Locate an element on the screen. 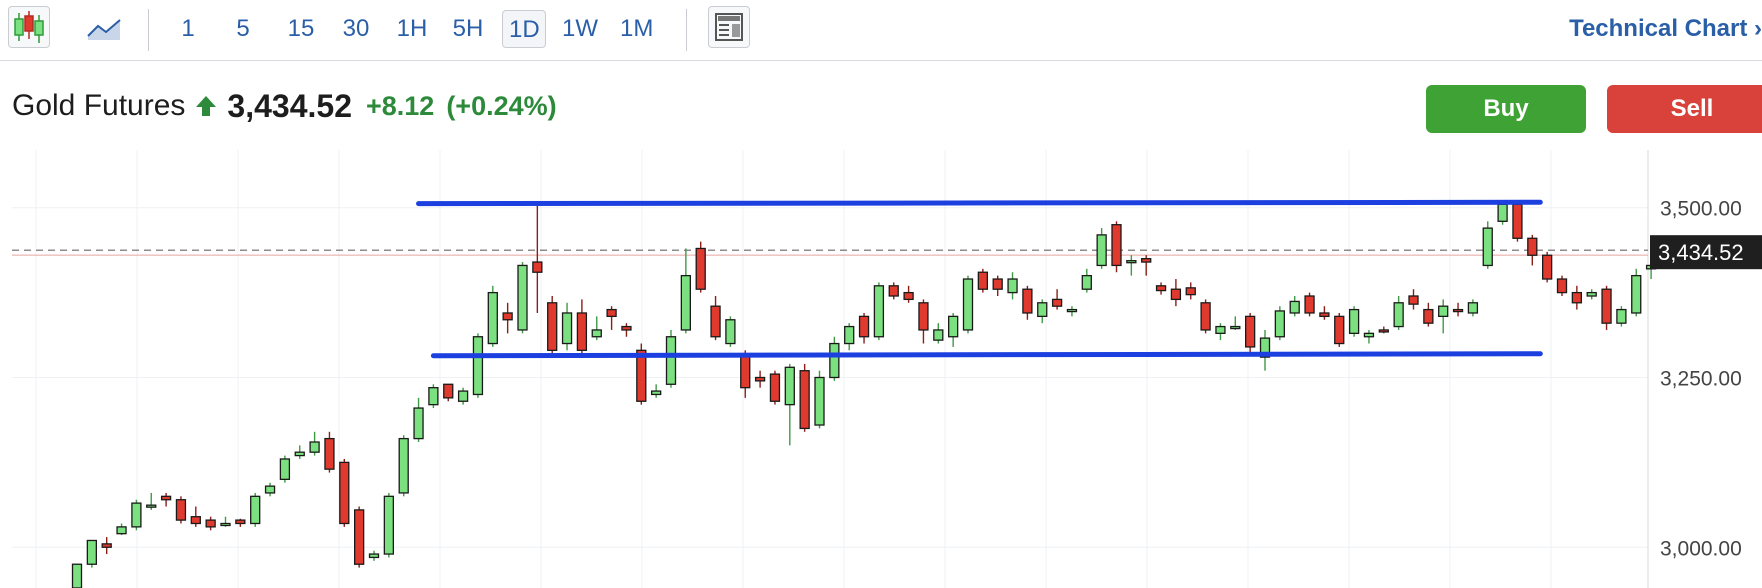 The height and width of the screenshot is (588, 1762). quote-header: Gold Futures 3,434.52 +8.12 (+0.24%) is located at coordinates (284, 106).